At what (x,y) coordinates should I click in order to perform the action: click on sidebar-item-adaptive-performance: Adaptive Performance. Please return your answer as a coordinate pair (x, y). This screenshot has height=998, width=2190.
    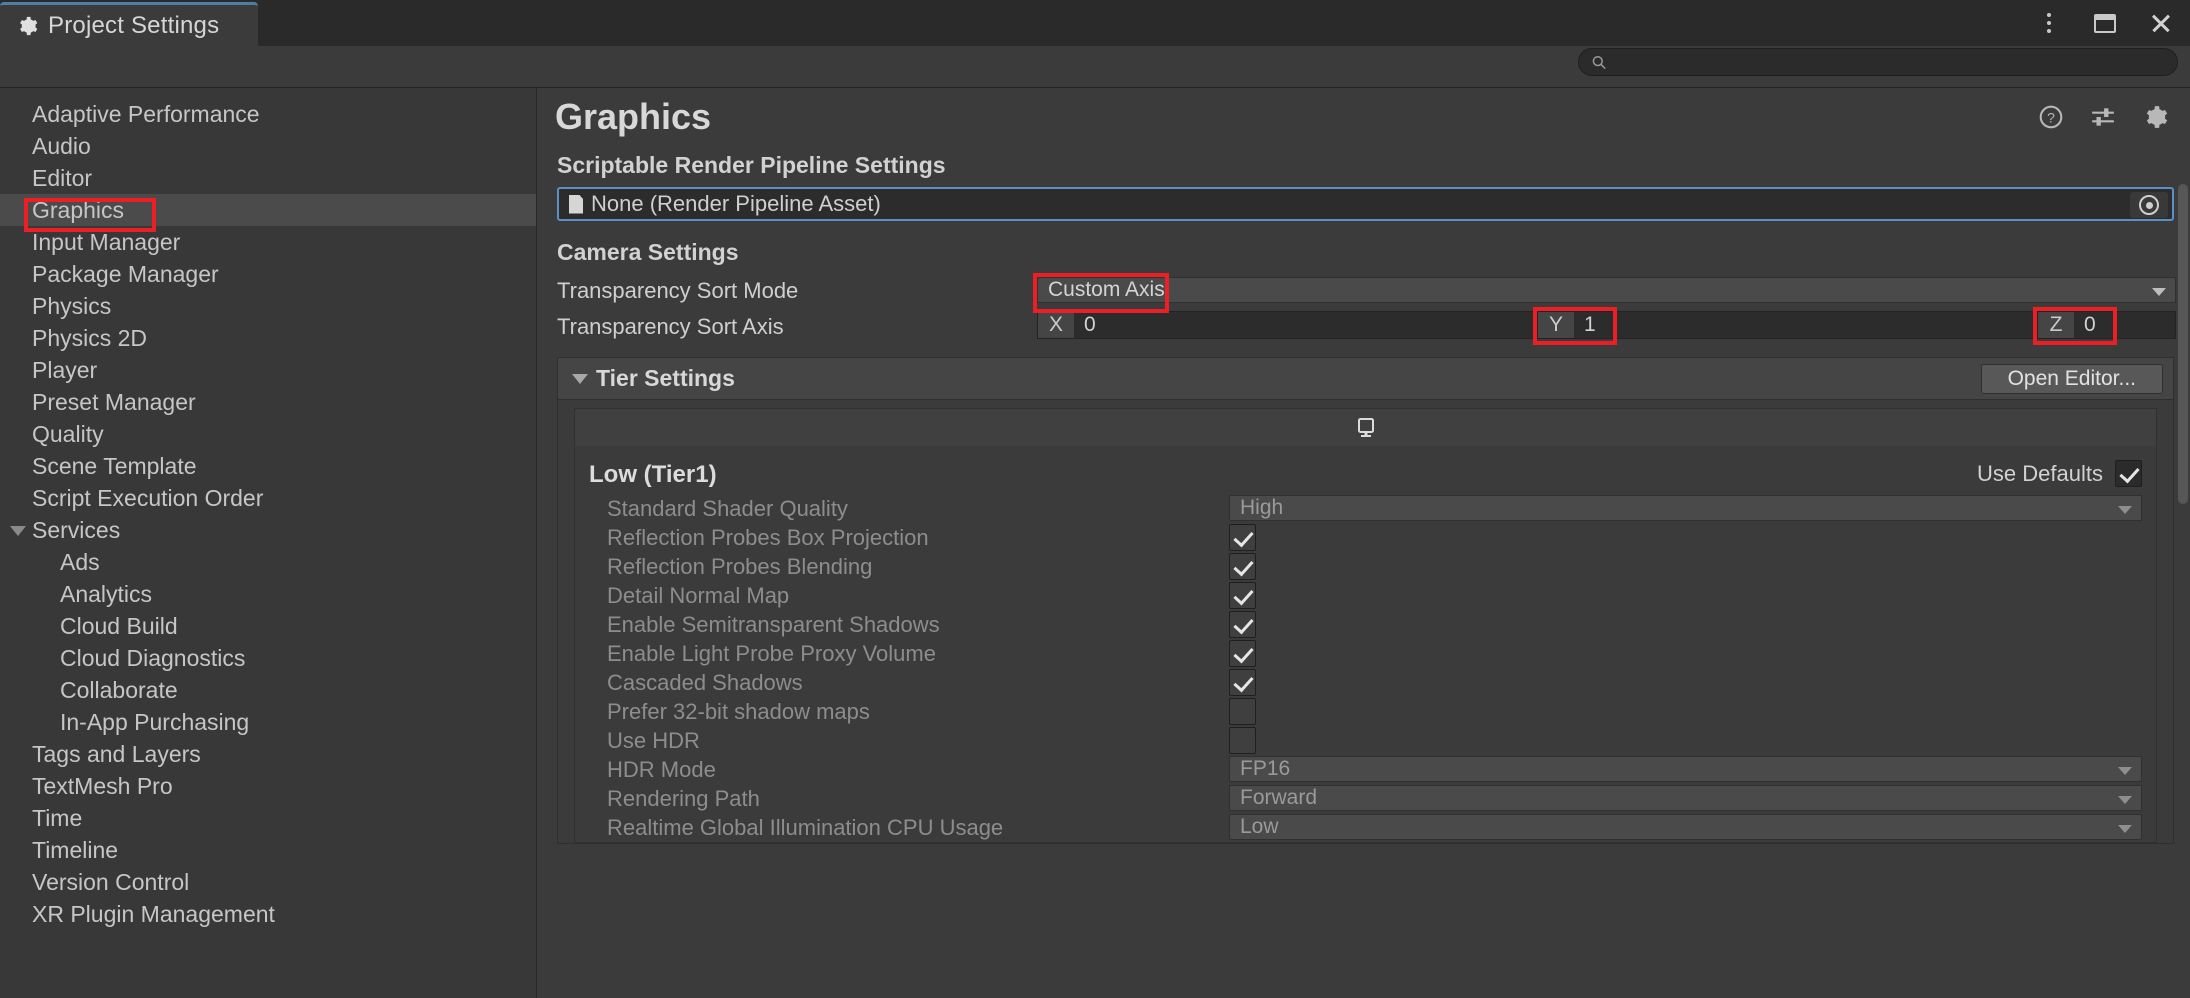
    Looking at the image, I should click on (268, 114).